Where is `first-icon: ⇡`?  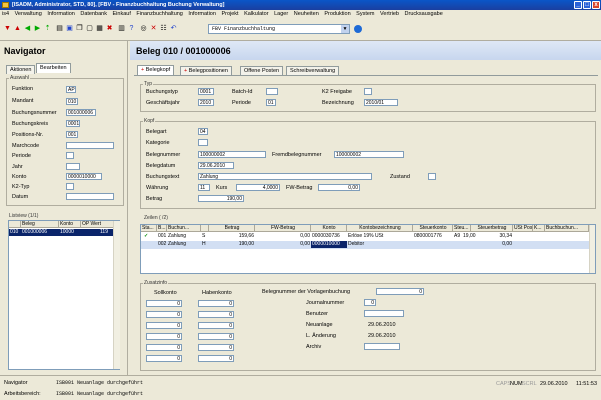
first-icon: ⇡ is located at coordinates (47, 29).